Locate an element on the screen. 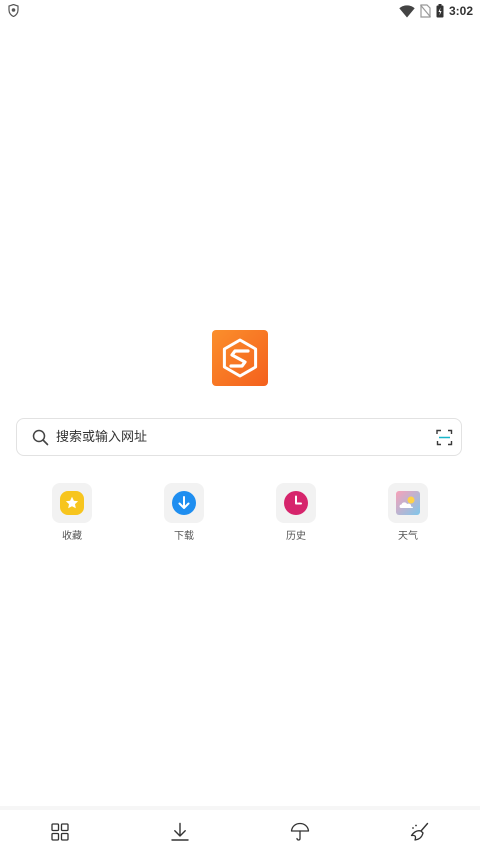 This screenshot has width=480, height=855. browser-logo-icon is located at coordinates (240, 358).